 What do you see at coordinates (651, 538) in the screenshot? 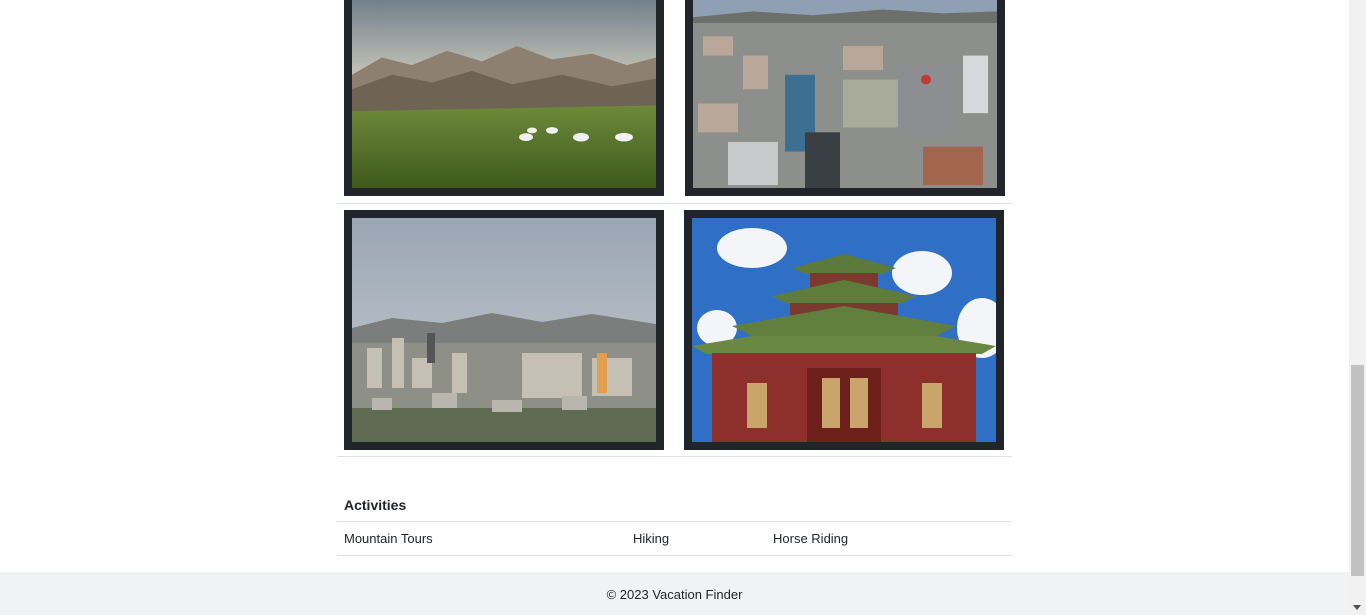
I see `activity-item: Hiking` at bounding box center [651, 538].